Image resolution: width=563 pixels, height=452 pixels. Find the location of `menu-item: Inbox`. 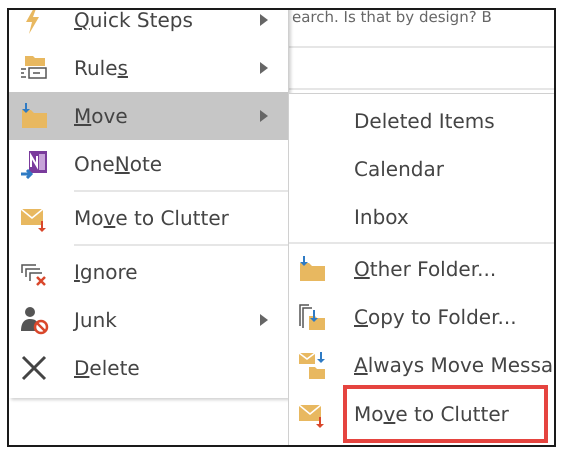

menu-item: Inbox is located at coordinates (421, 217).